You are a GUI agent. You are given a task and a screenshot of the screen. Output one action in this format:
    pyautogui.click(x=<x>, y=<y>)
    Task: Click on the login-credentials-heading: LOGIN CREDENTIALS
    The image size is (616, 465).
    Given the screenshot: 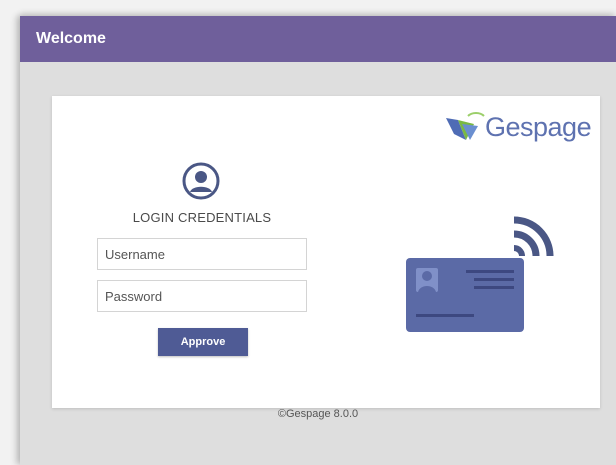 What is the action you would take?
    pyautogui.click(x=202, y=217)
    